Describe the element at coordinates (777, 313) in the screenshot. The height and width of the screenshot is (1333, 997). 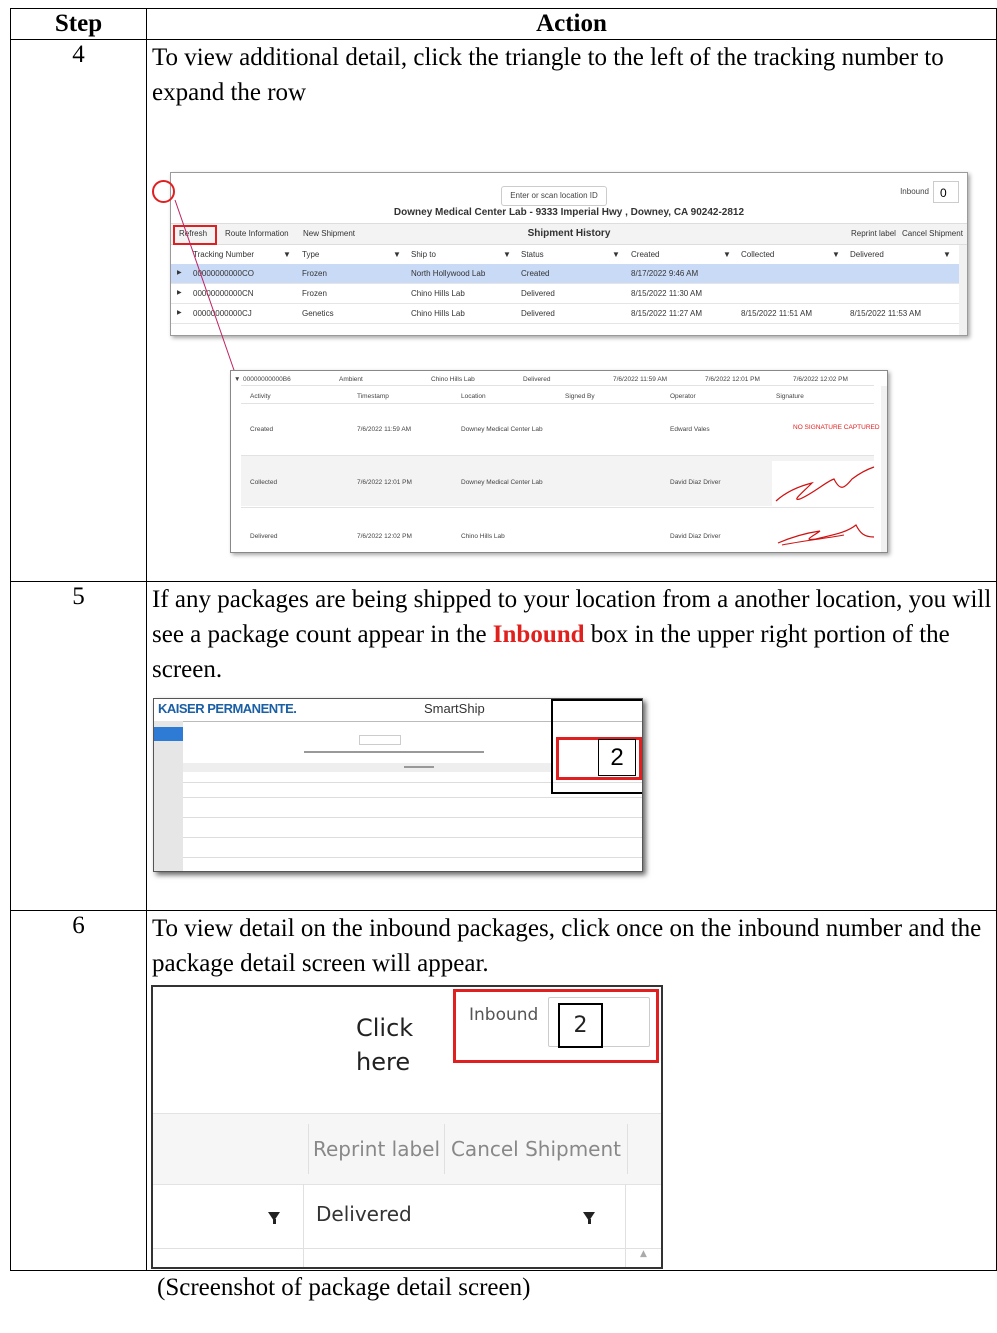
I see `collected: 8/15/2022 11:51 AM` at that location.